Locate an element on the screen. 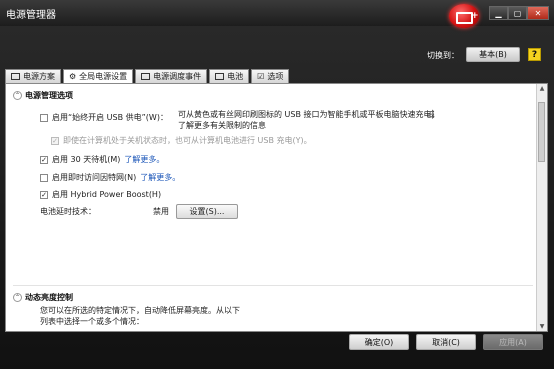 Image resolution: width=554 pixels, height=369 pixels. ok-button: 确定(O) is located at coordinates (379, 342).